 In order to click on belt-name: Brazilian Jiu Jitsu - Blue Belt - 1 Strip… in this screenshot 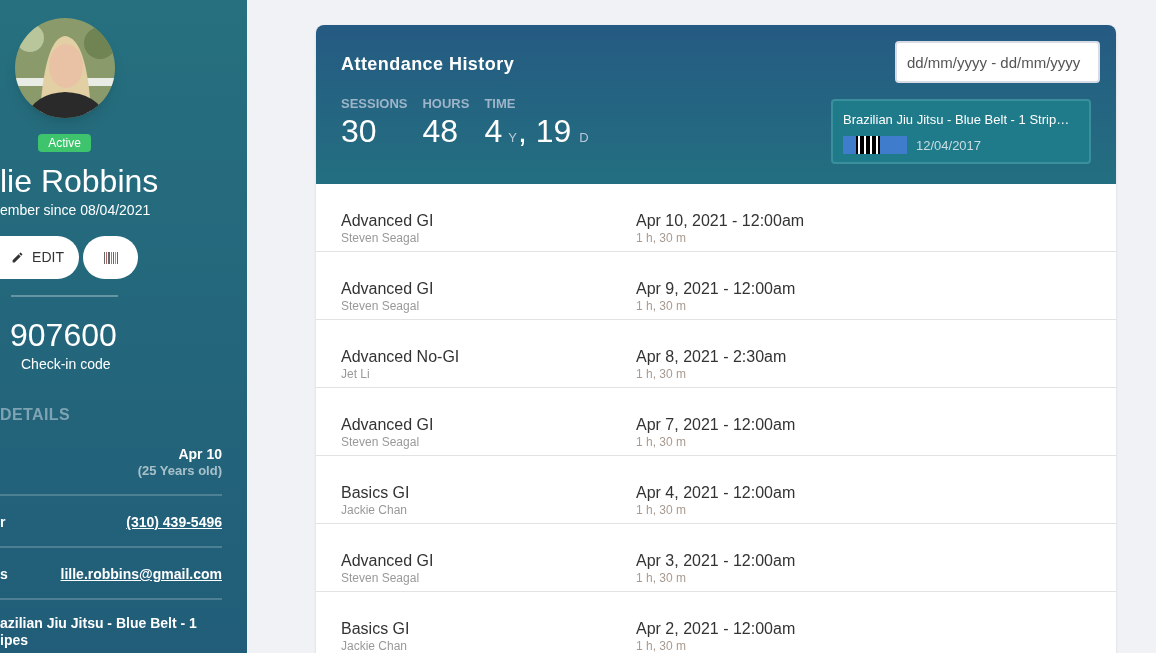, I will do `click(957, 120)`.